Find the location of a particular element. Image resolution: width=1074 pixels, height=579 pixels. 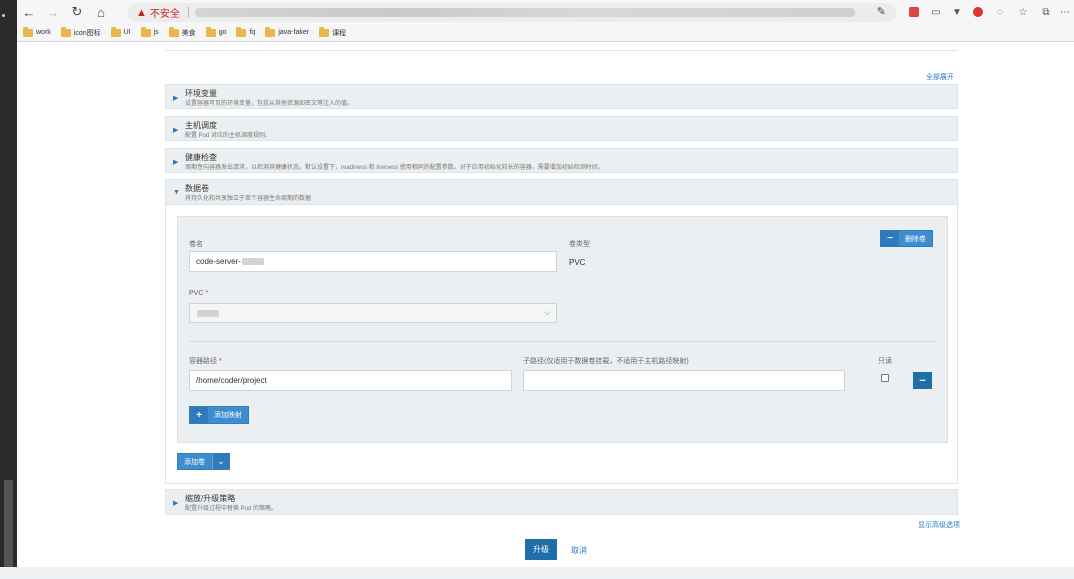

pvc-select: ⌵ is located at coordinates (373, 313).